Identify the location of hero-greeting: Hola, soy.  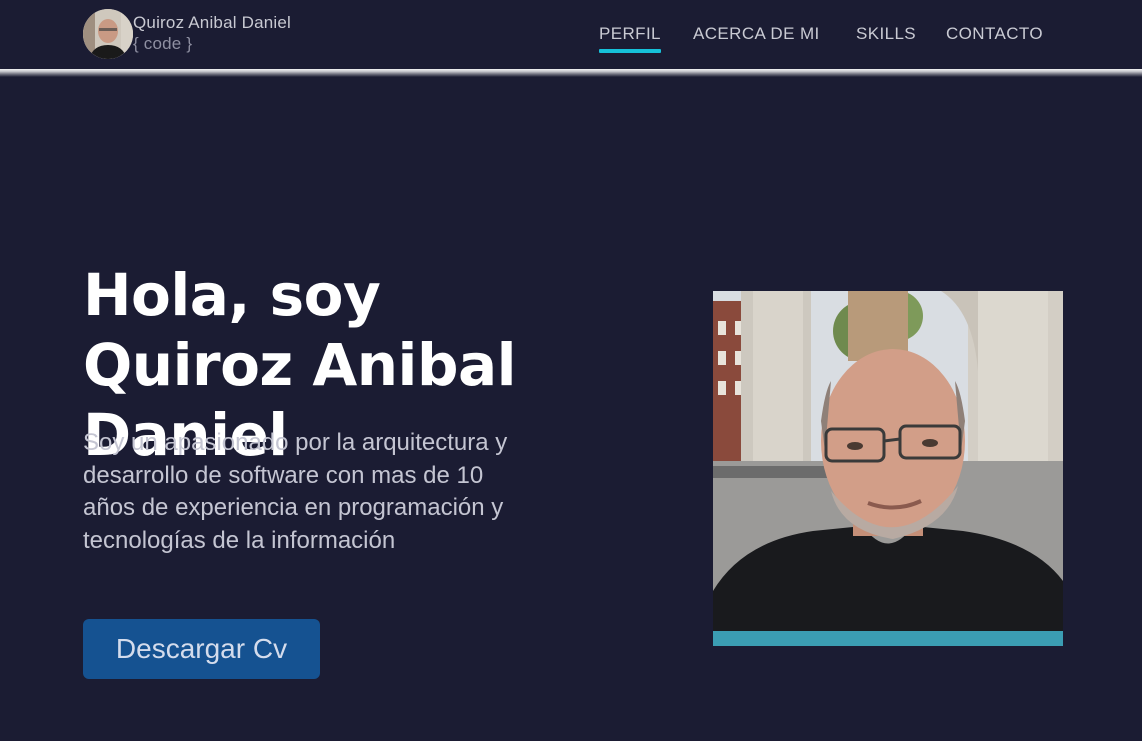
(232, 295).